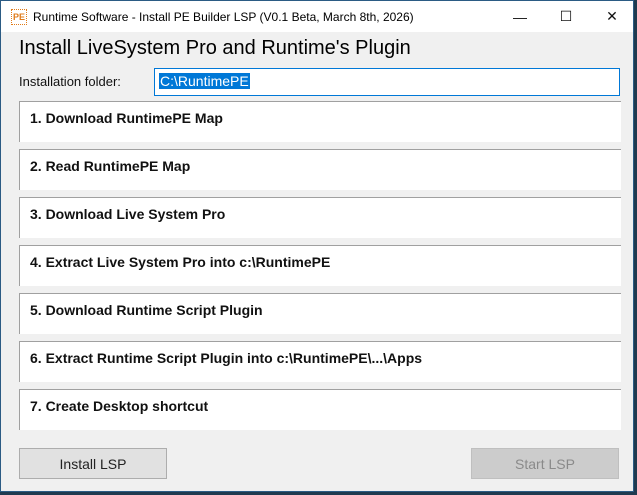 The image size is (637, 495). What do you see at coordinates (19, 16) in the screenshot?
I see `app-icon: PE` at bounding box center [19, 16].